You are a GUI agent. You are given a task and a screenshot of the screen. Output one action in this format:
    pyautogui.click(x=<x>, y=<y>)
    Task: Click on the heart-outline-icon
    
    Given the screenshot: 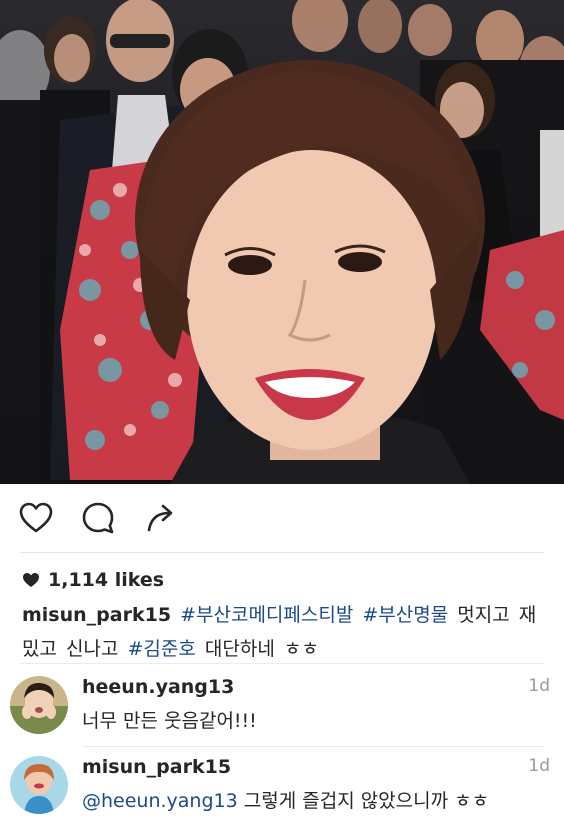 What is the action you would take?
    pyautogui.click(x=36, y=518)
    